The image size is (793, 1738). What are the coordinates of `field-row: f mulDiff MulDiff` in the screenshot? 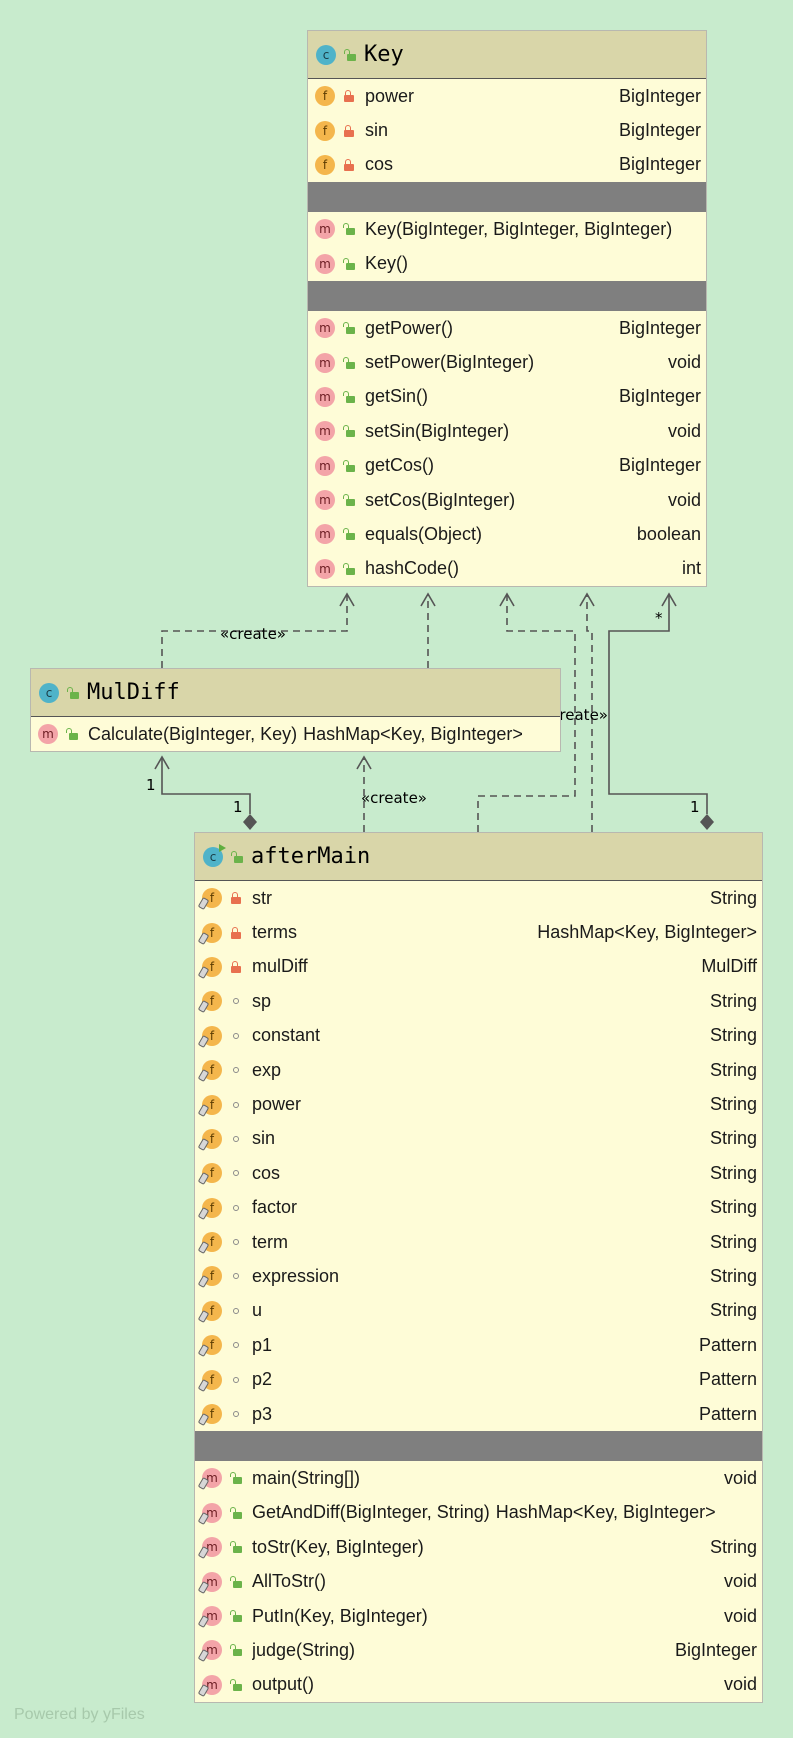 It's located at (478, 967).